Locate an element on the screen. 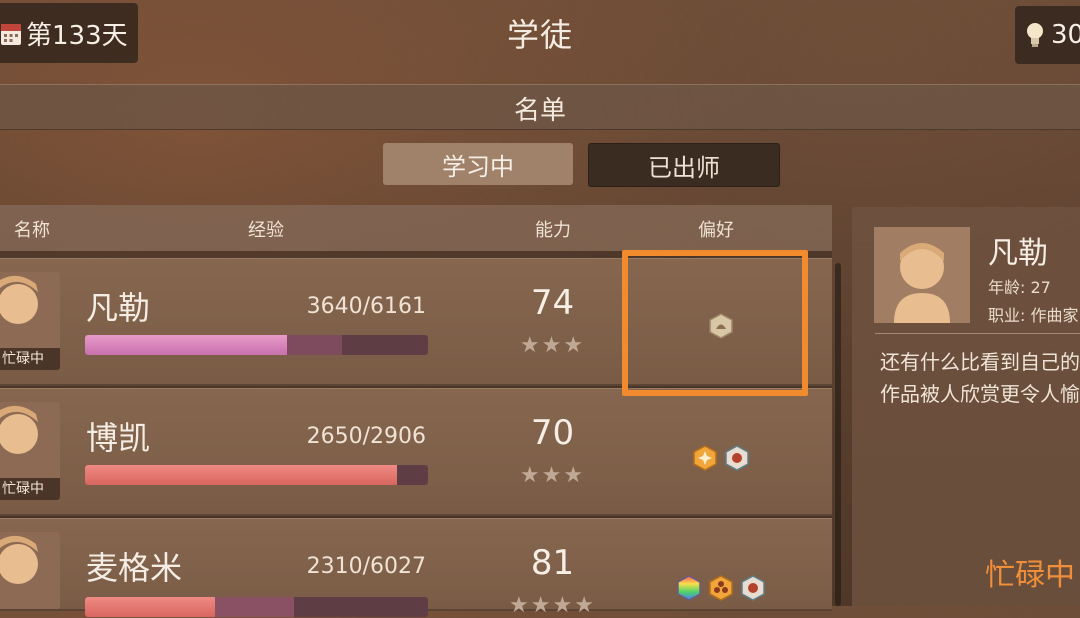 Image resolution: width=1080 pixels, height=618 pixels. tab-graduated: 已出师 is located at coordinates (684, 165).